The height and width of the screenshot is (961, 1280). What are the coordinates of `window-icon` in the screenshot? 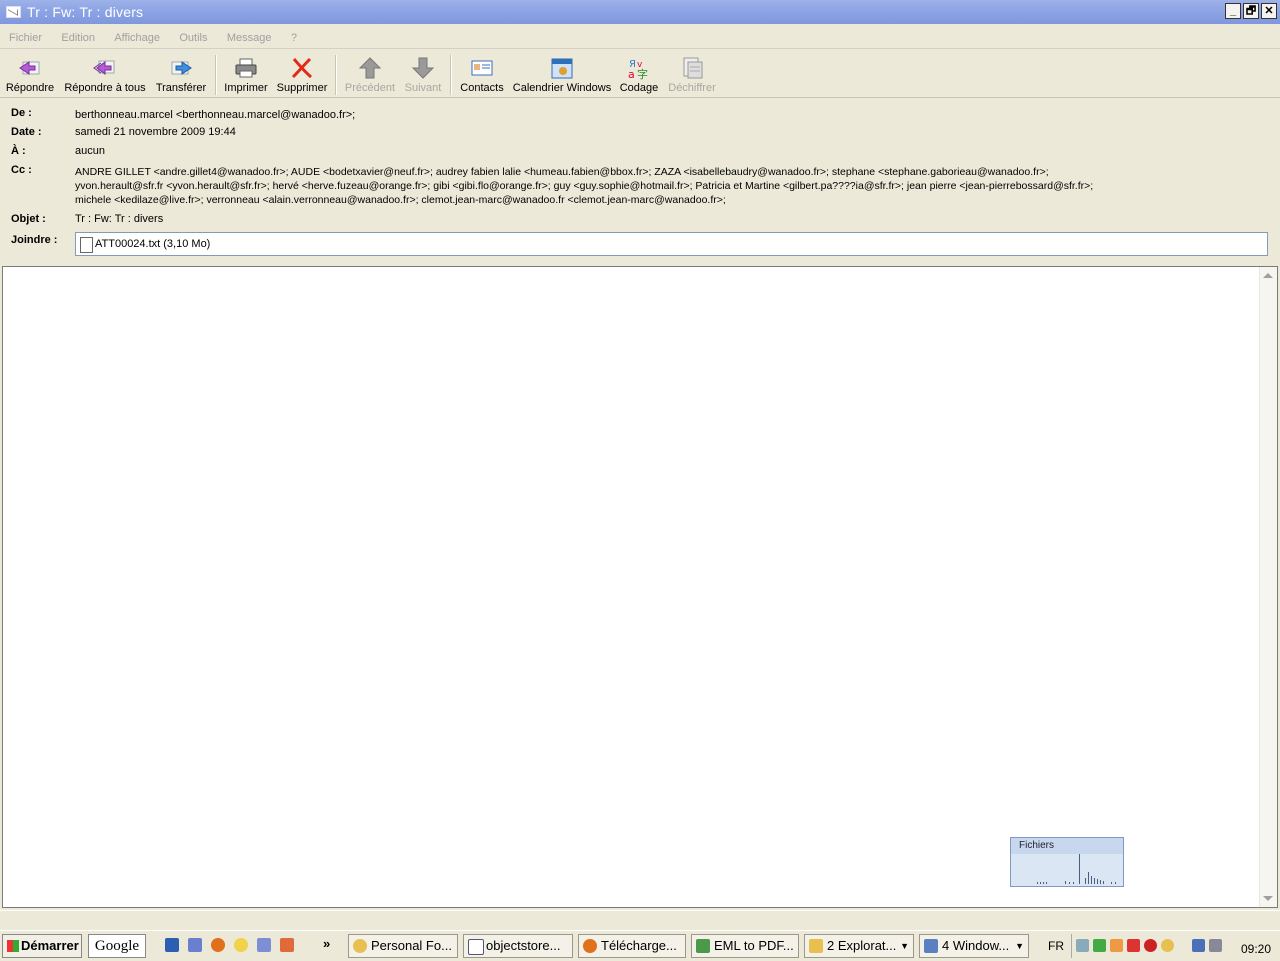 It's located at (931, 946).